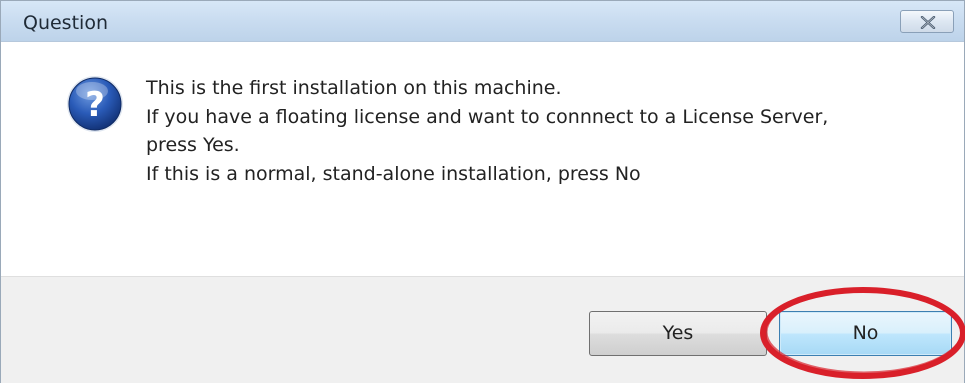 Image resolution: width=965 pixels, height=383 pixels. I want to click on close-button, so click(927, 21).